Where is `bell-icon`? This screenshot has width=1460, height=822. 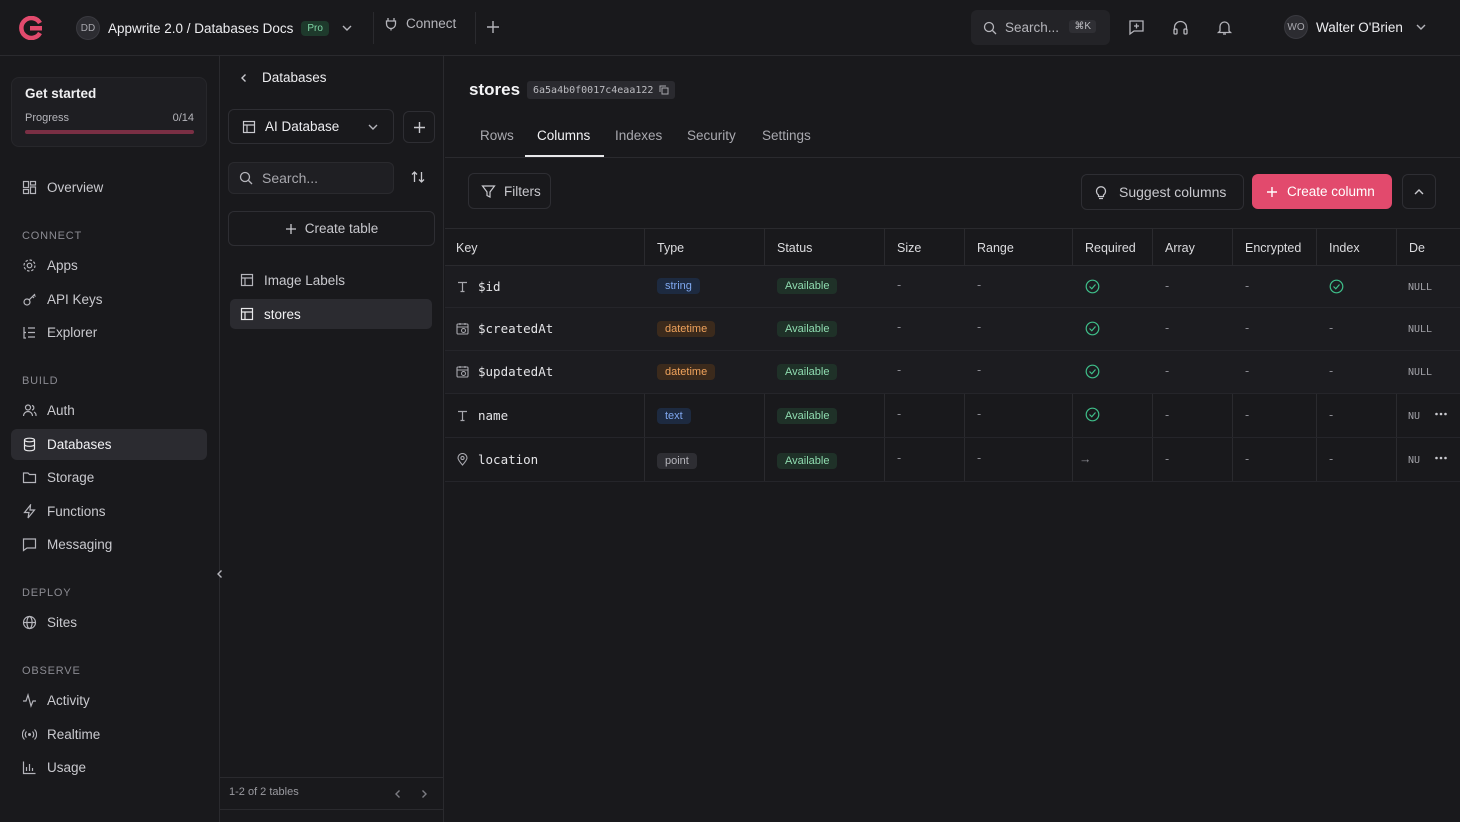 bell-icon is located at coordinates (1224, 27).